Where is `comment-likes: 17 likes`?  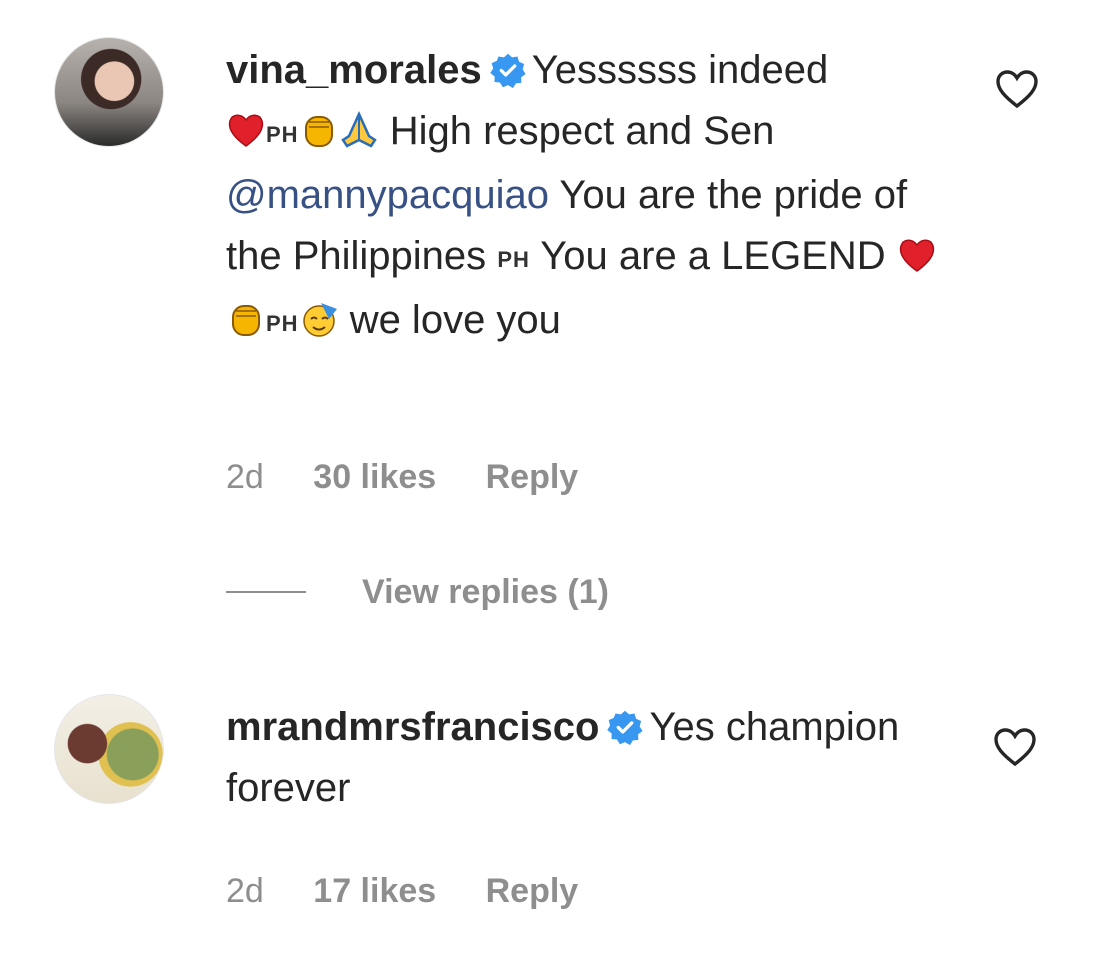
comment-likes: 17 likes is located at coordinates (374, 891).